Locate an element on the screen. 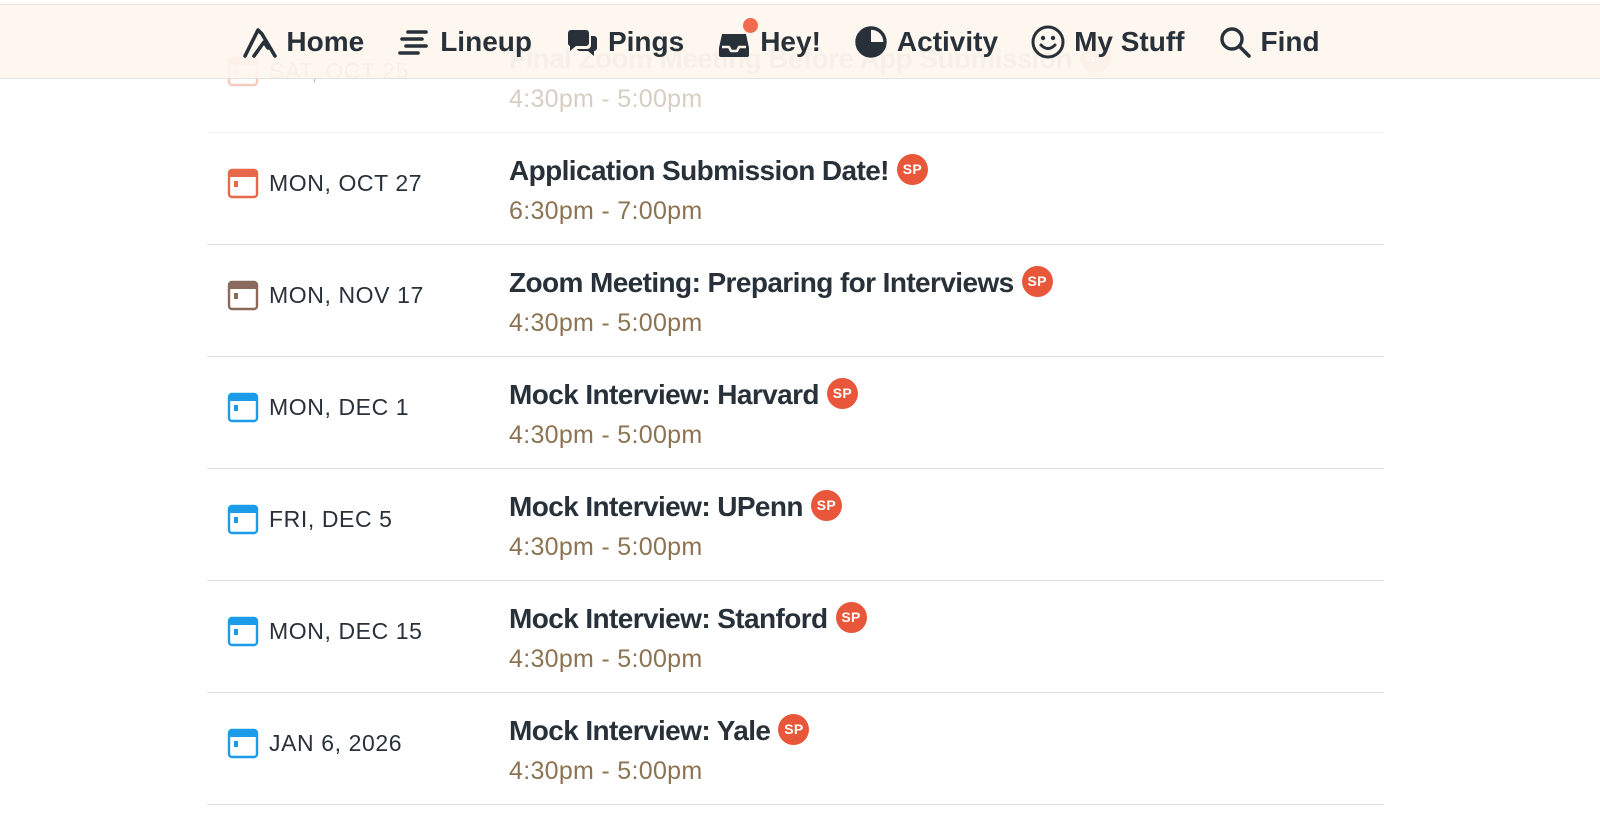 This screenshot has height=823, width=1600. nav-find: Find is located at coordinates (1268, 42).